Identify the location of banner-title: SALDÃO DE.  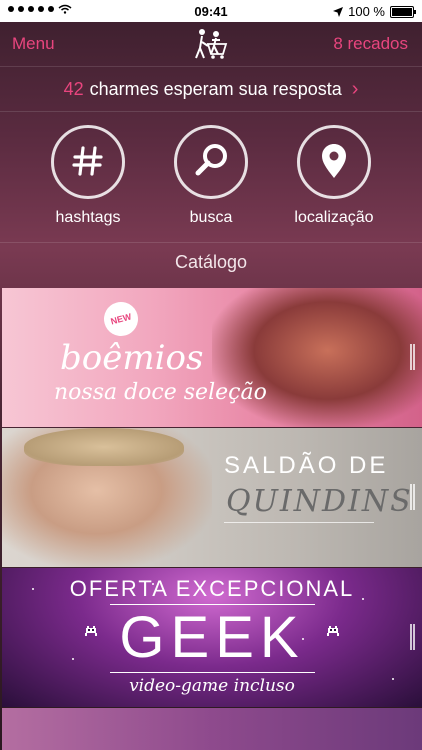
(306, 465).